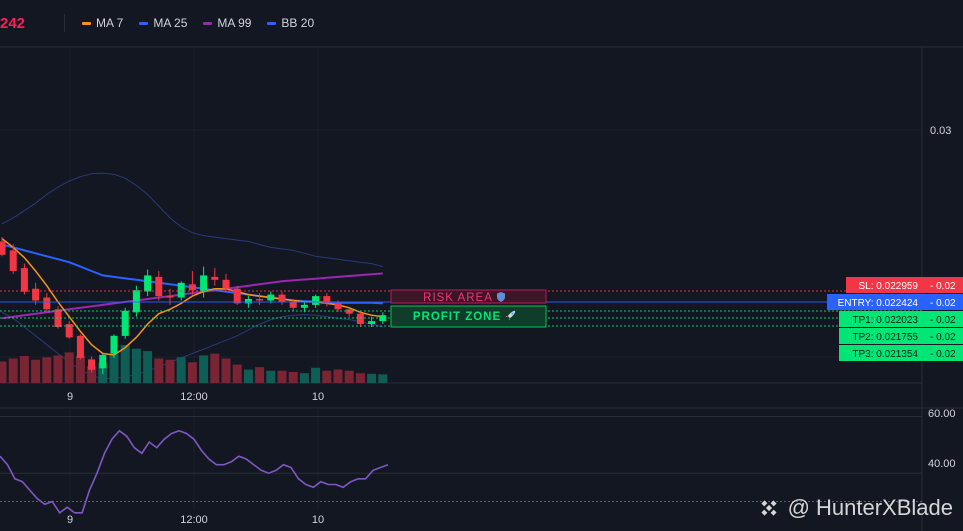  What do you see at coordinates (13, 23) in the screenshot?
I see `current-price-fragment: 242` at bounding box center [13, 23].